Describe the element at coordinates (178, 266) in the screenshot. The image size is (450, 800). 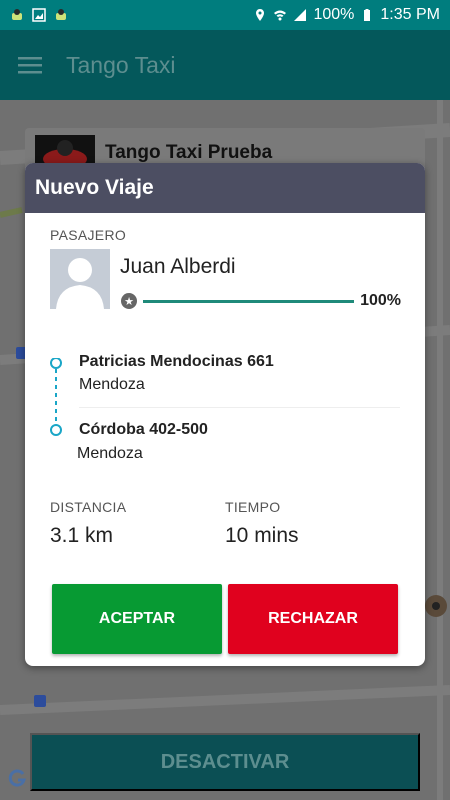
I see `passenger-name: Juan Alberdi` at that location.